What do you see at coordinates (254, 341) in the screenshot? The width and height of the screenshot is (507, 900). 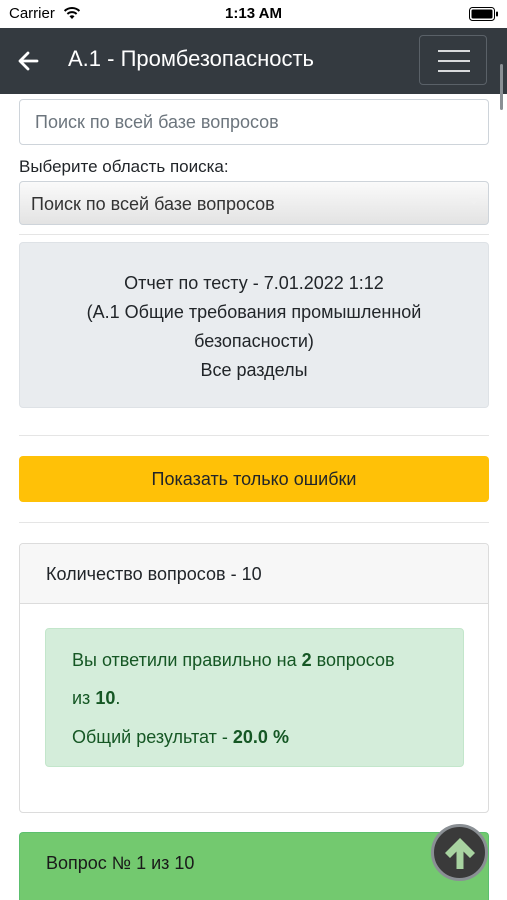 I see `report-test-name-cont: безопасности)` at bounding box center [254, 341].